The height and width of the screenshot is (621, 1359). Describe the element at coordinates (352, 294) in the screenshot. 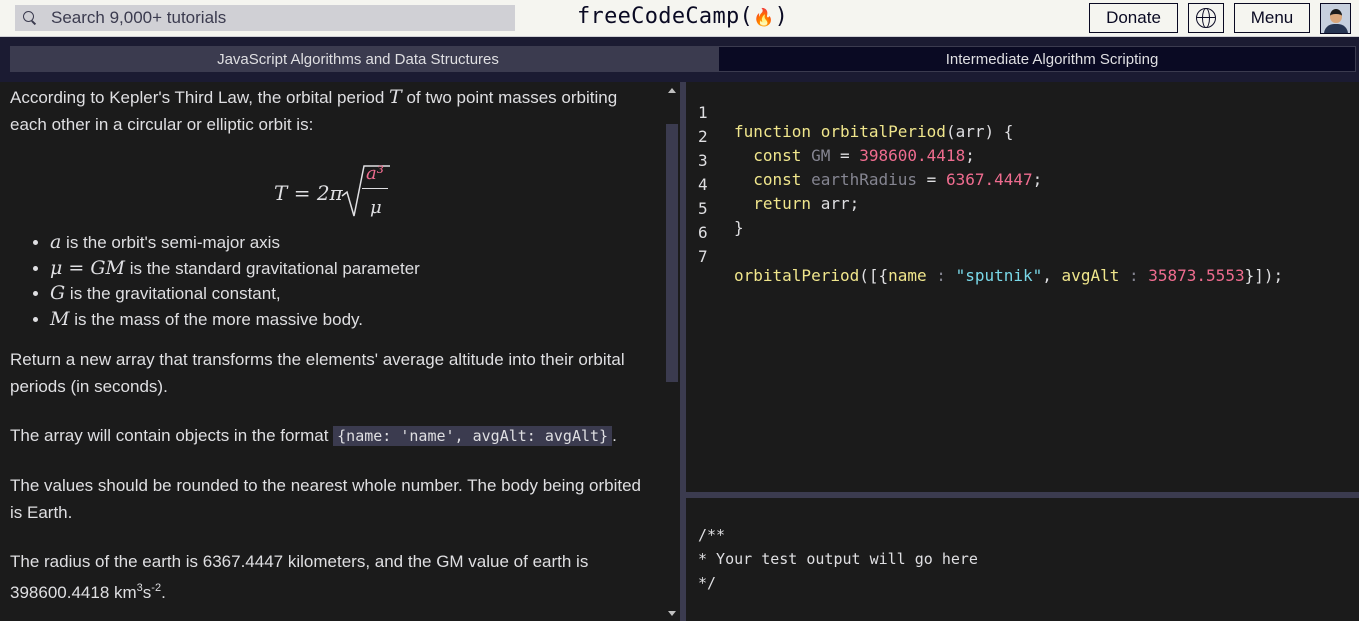

I see `list-item: G is the gravitational constant,` at that location.